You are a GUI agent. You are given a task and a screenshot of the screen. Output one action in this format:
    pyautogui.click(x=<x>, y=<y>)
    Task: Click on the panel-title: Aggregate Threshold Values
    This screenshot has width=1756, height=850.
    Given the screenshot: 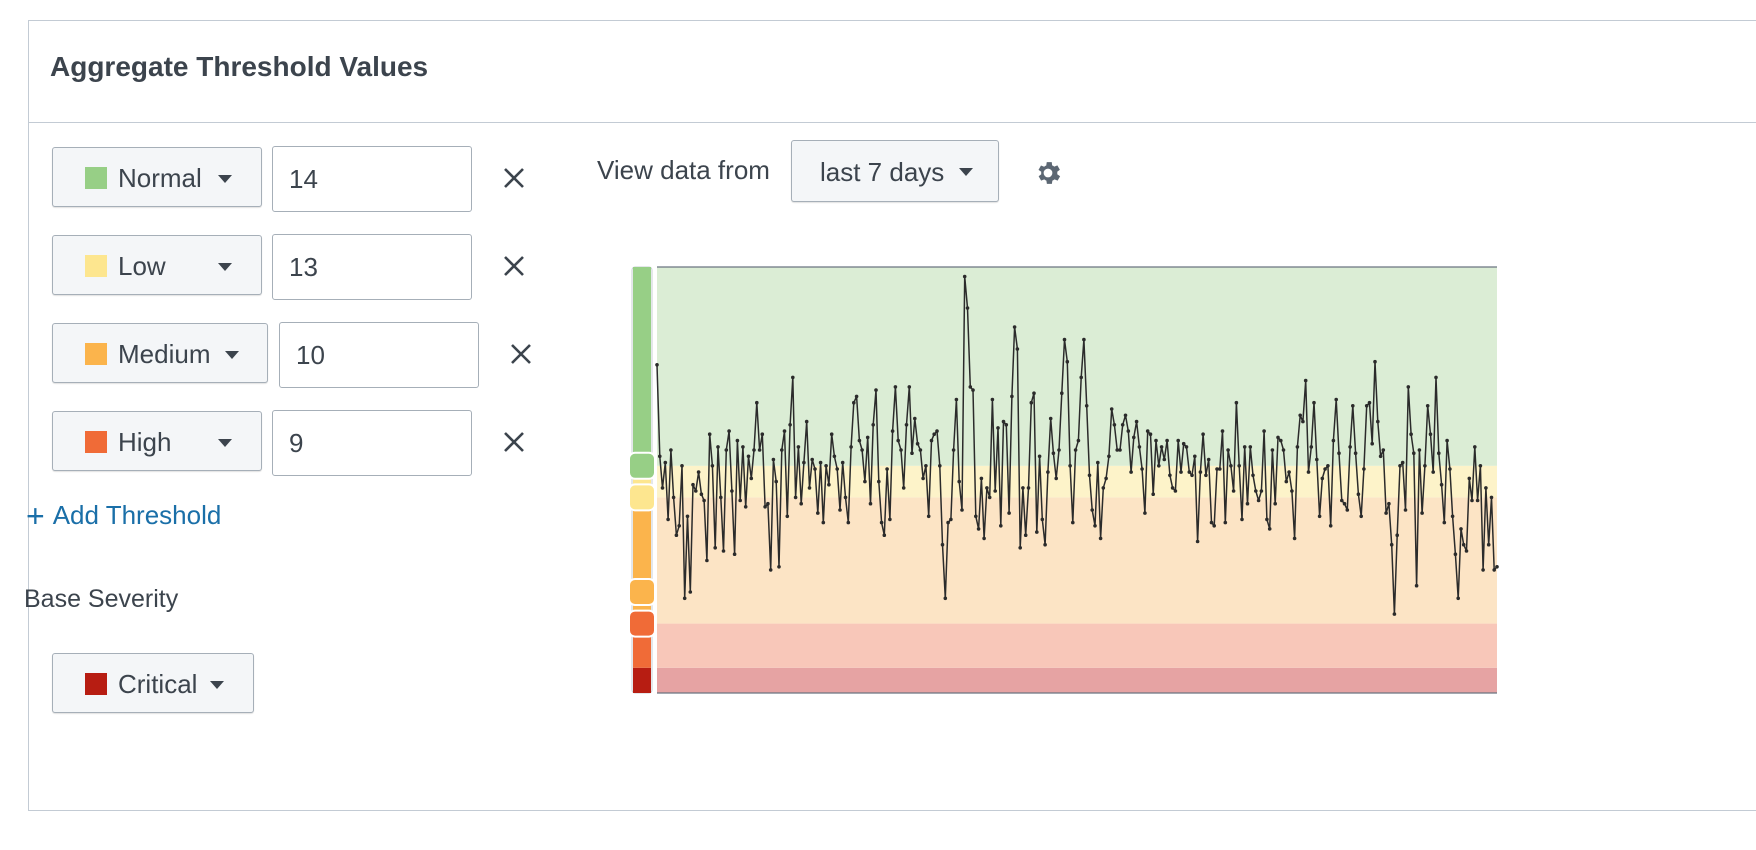 What is the action you would take?
    pyautogui.click(x=239, y=66)
    